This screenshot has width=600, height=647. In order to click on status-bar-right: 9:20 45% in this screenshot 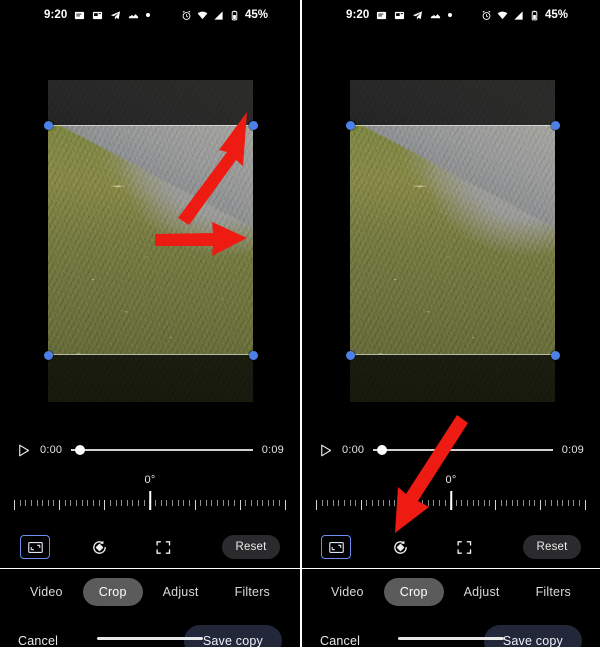, I will do `click(451, 15)`.